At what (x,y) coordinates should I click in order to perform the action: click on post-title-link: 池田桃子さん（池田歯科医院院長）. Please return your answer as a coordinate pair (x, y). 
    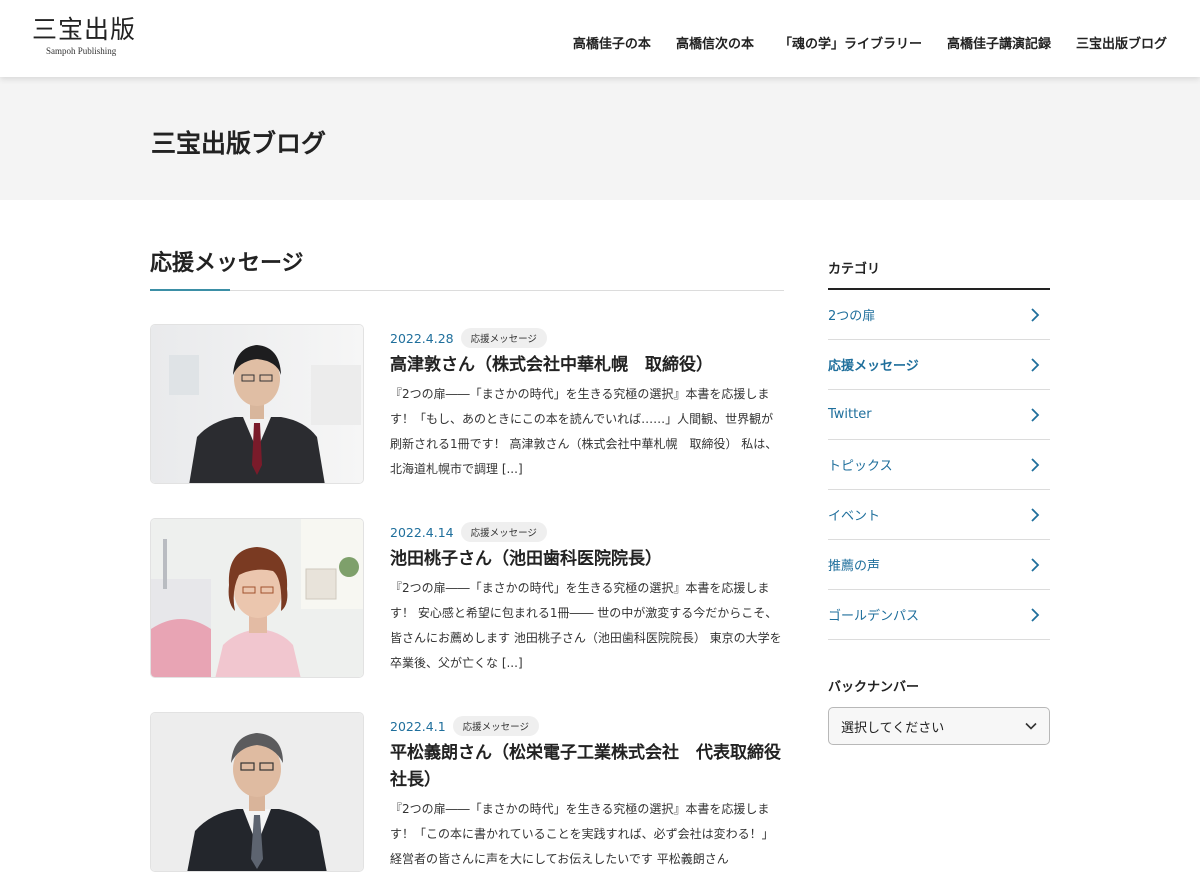
    Looking at the image, I should click on (587, 559).